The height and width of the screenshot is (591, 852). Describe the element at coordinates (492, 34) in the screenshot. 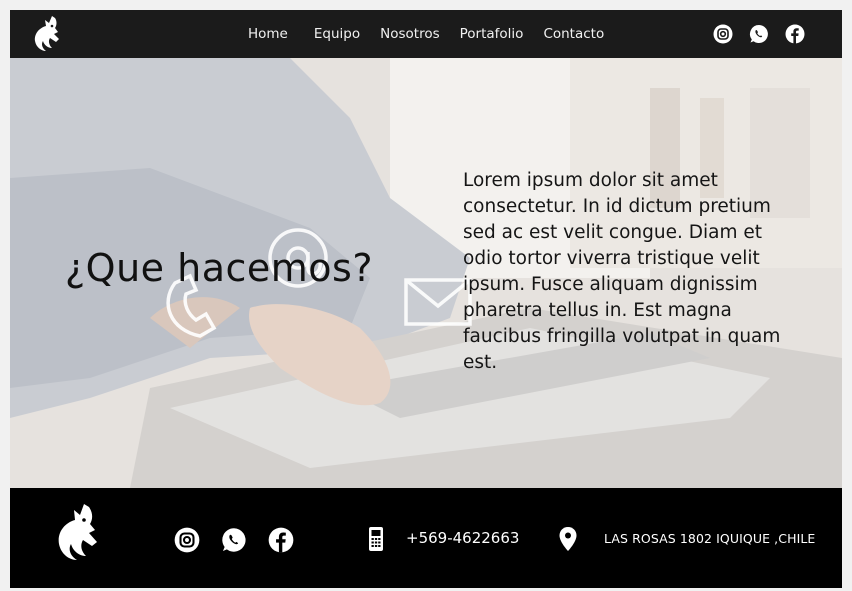

I see `nav-portafolio: Portafolio` at that location.